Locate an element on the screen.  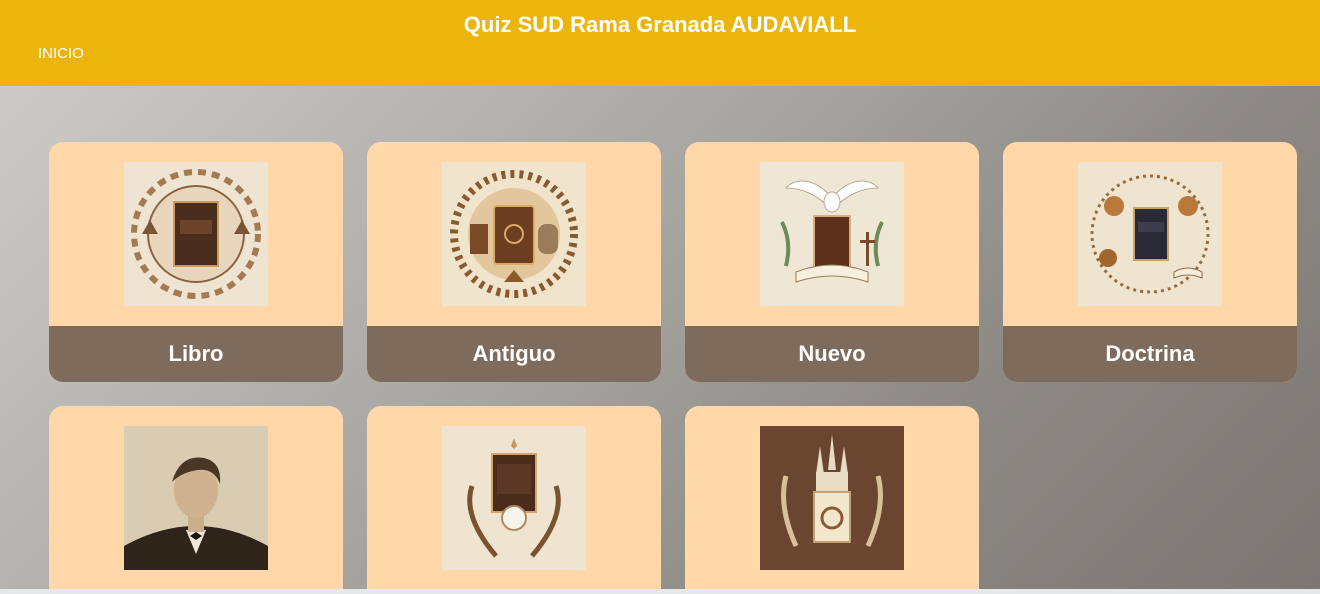
card-label-bar: Nuevo is located at coordinates (832, 354).